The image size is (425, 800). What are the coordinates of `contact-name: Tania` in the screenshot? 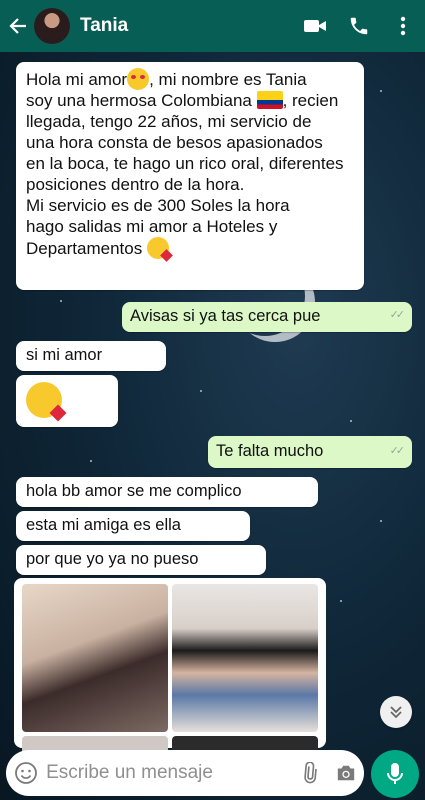 It's located at (186, 26).